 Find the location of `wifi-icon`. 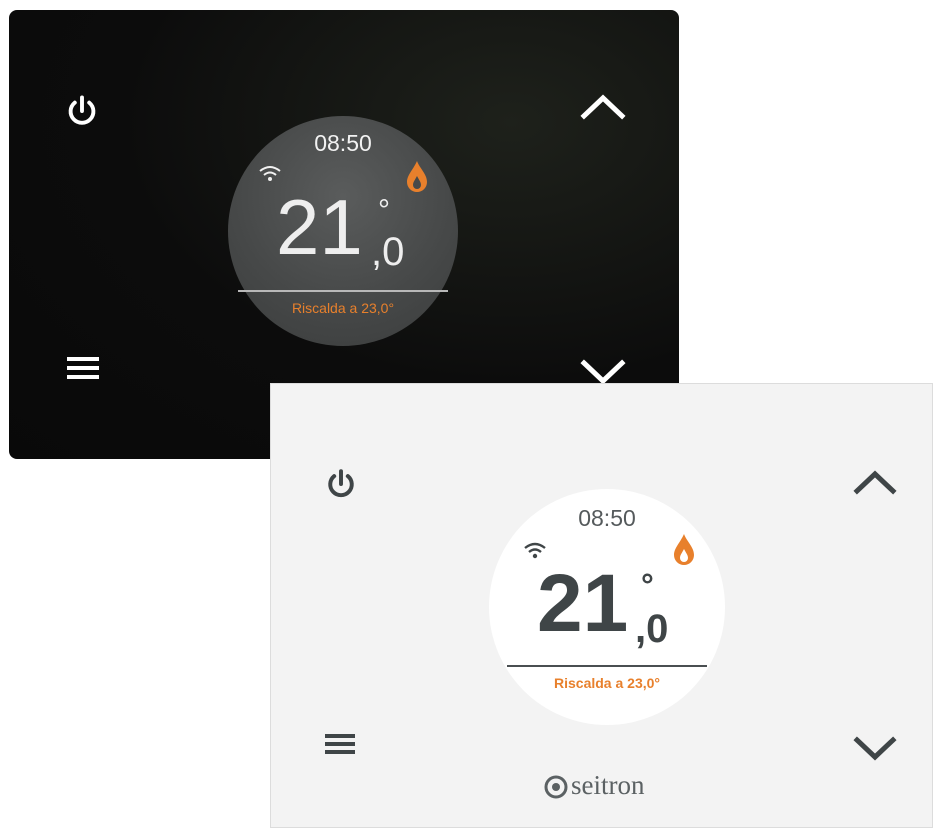

wifi-icon is located at coordinates (270, 173).